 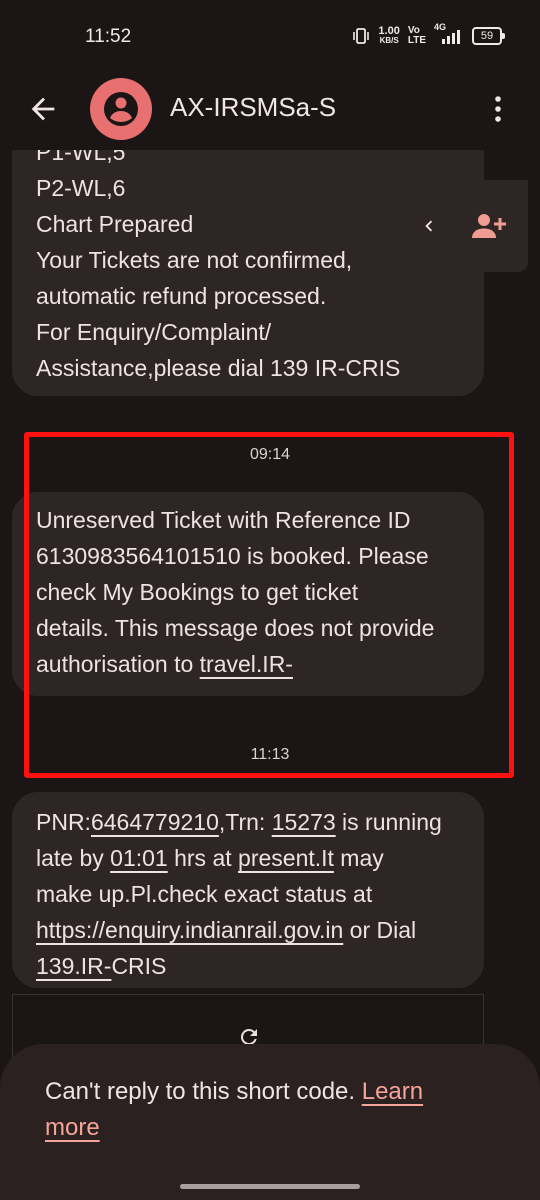 I want to click on vibrate-icon, so click(x=361, y=36).